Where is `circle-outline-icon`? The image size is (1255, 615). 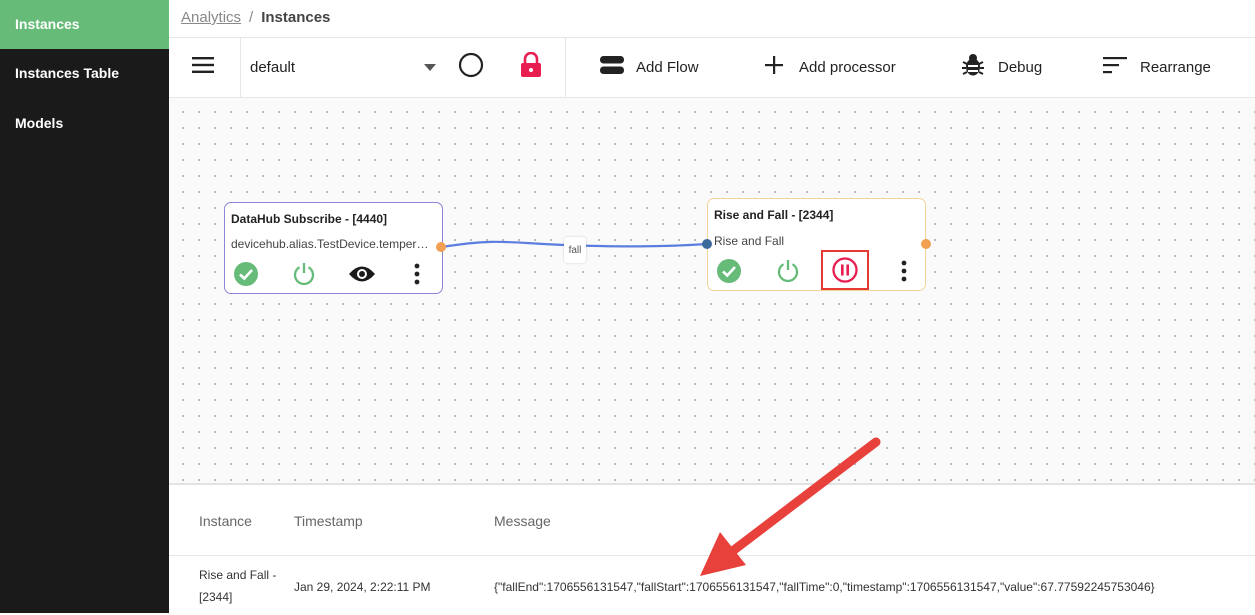 circle-outline-icon is located at coordinates (471, 67).